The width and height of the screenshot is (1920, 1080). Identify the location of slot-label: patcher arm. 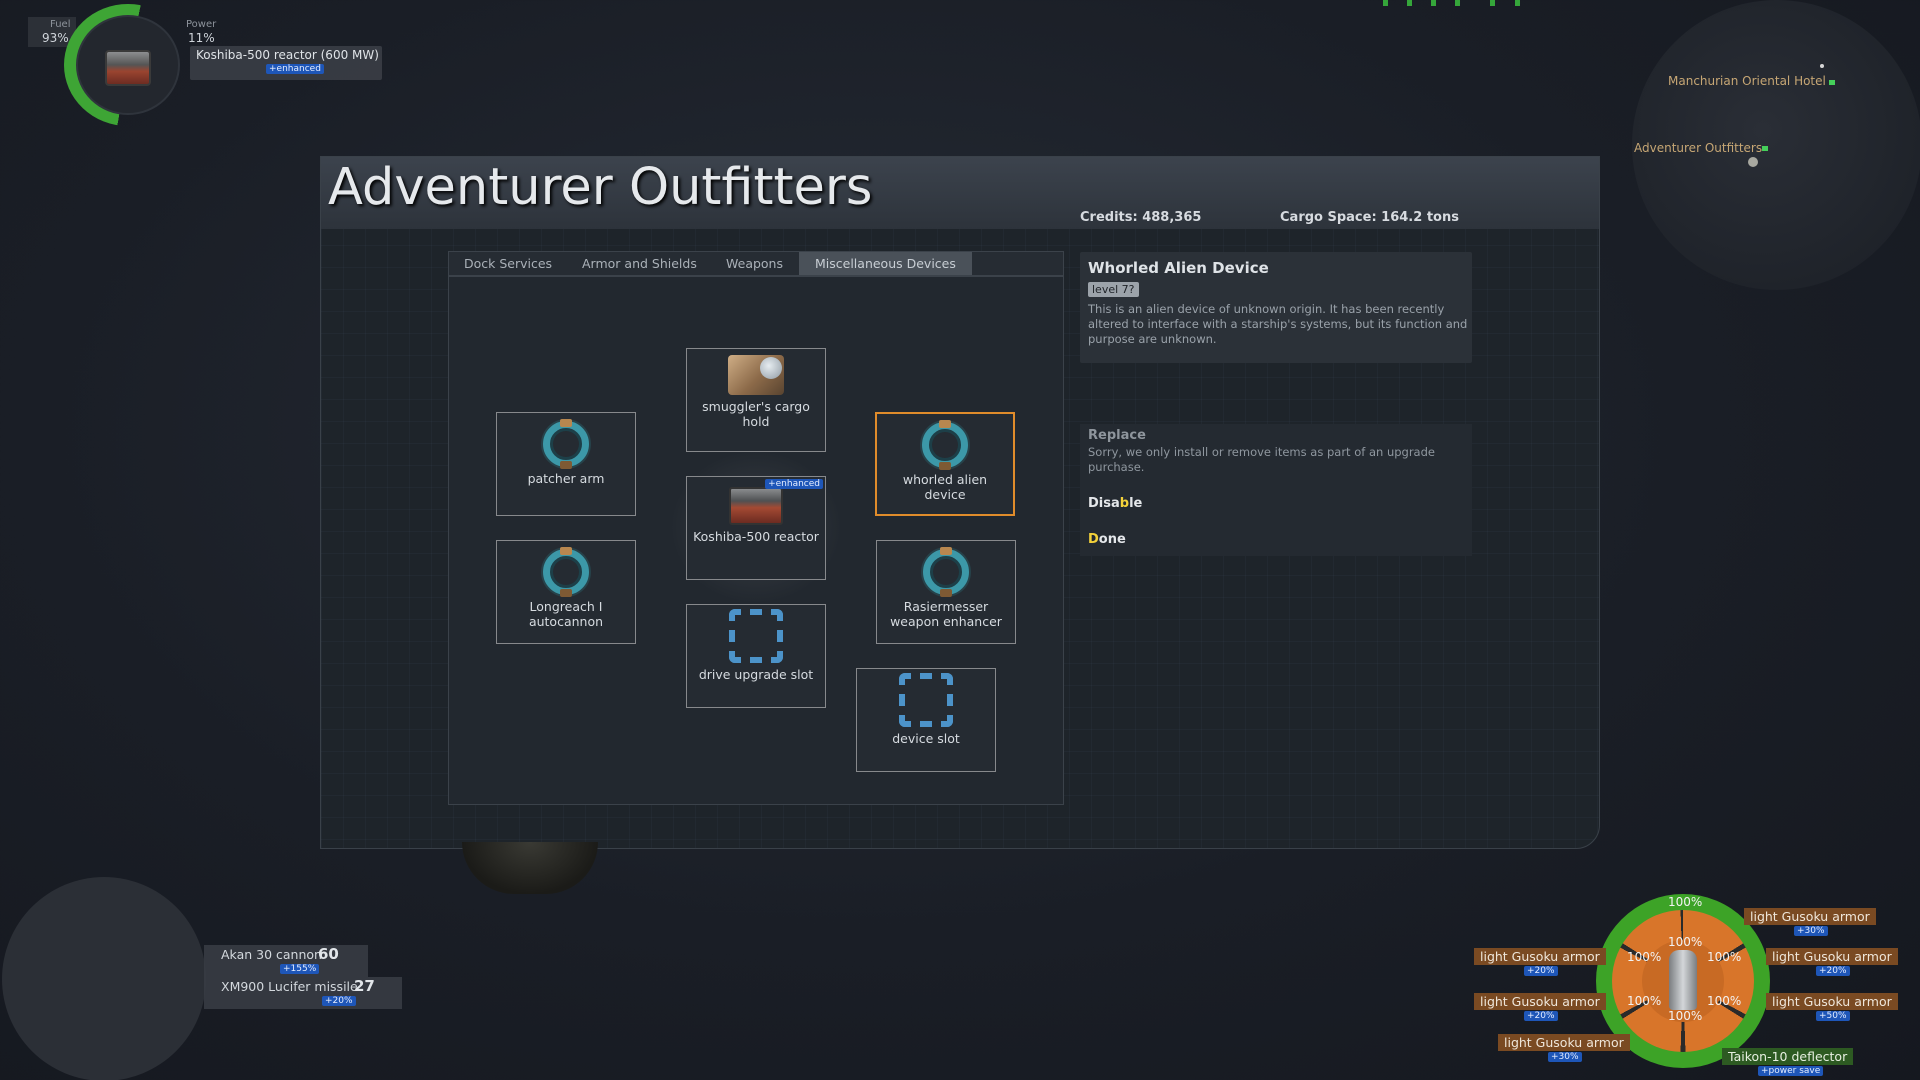
(566, 478).